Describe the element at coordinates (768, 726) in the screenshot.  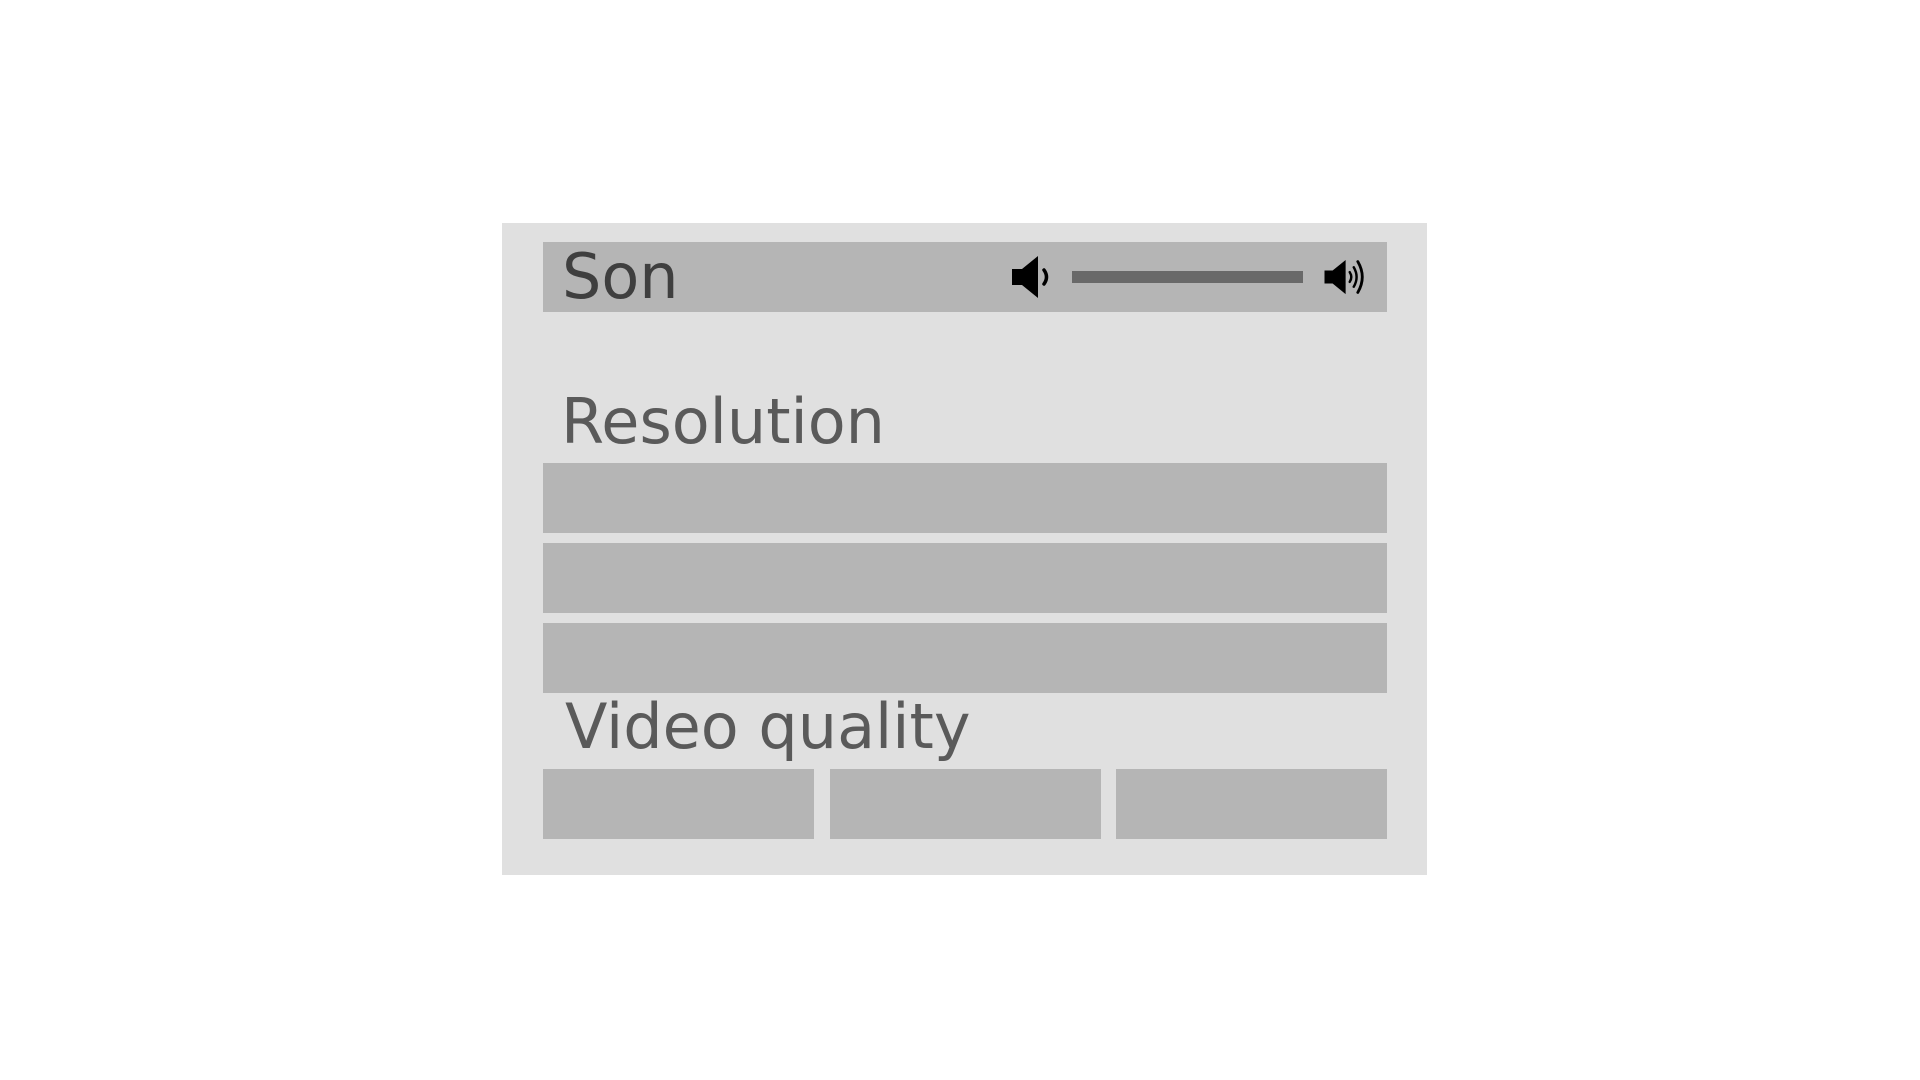
I see `video-quality-title: Video quality` at that location.